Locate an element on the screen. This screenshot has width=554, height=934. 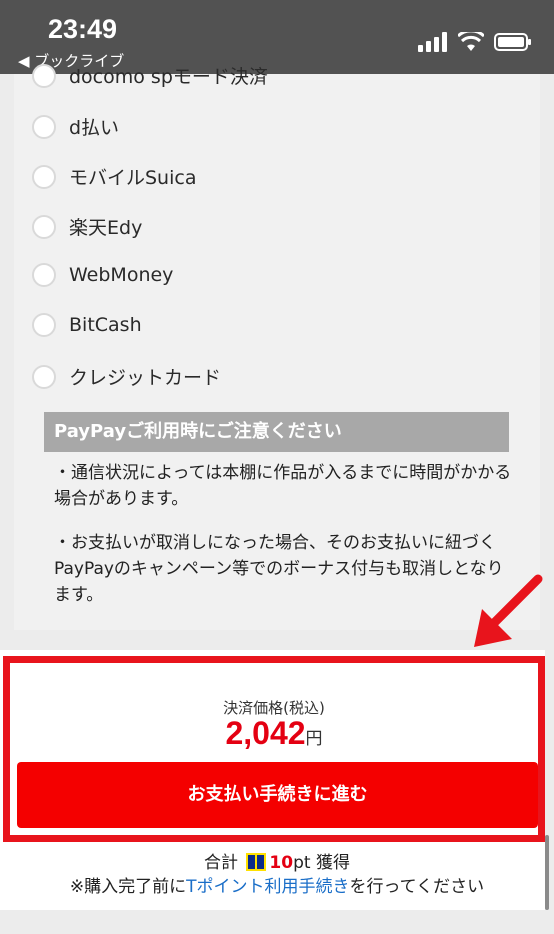
payment-option-docomo: docomo spモード決済 is located at coordinates (150, 75).